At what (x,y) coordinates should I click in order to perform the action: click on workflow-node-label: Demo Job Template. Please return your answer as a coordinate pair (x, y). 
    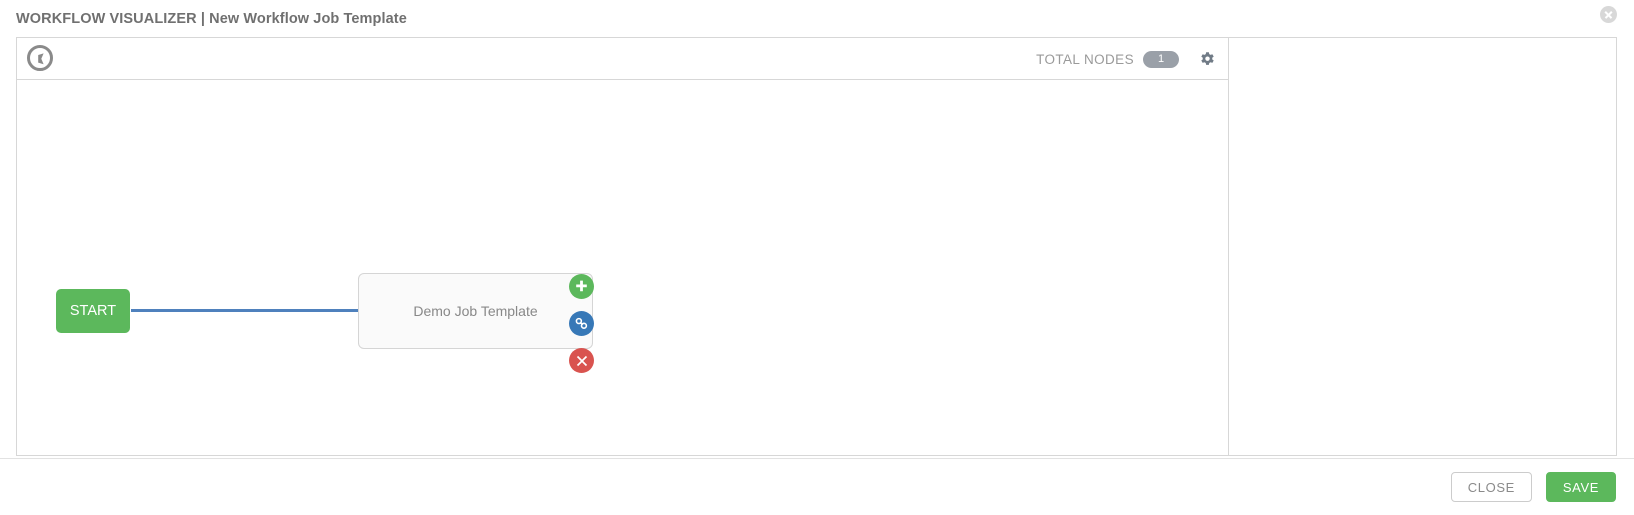
    Looking at the image, I should click on (475, 311).